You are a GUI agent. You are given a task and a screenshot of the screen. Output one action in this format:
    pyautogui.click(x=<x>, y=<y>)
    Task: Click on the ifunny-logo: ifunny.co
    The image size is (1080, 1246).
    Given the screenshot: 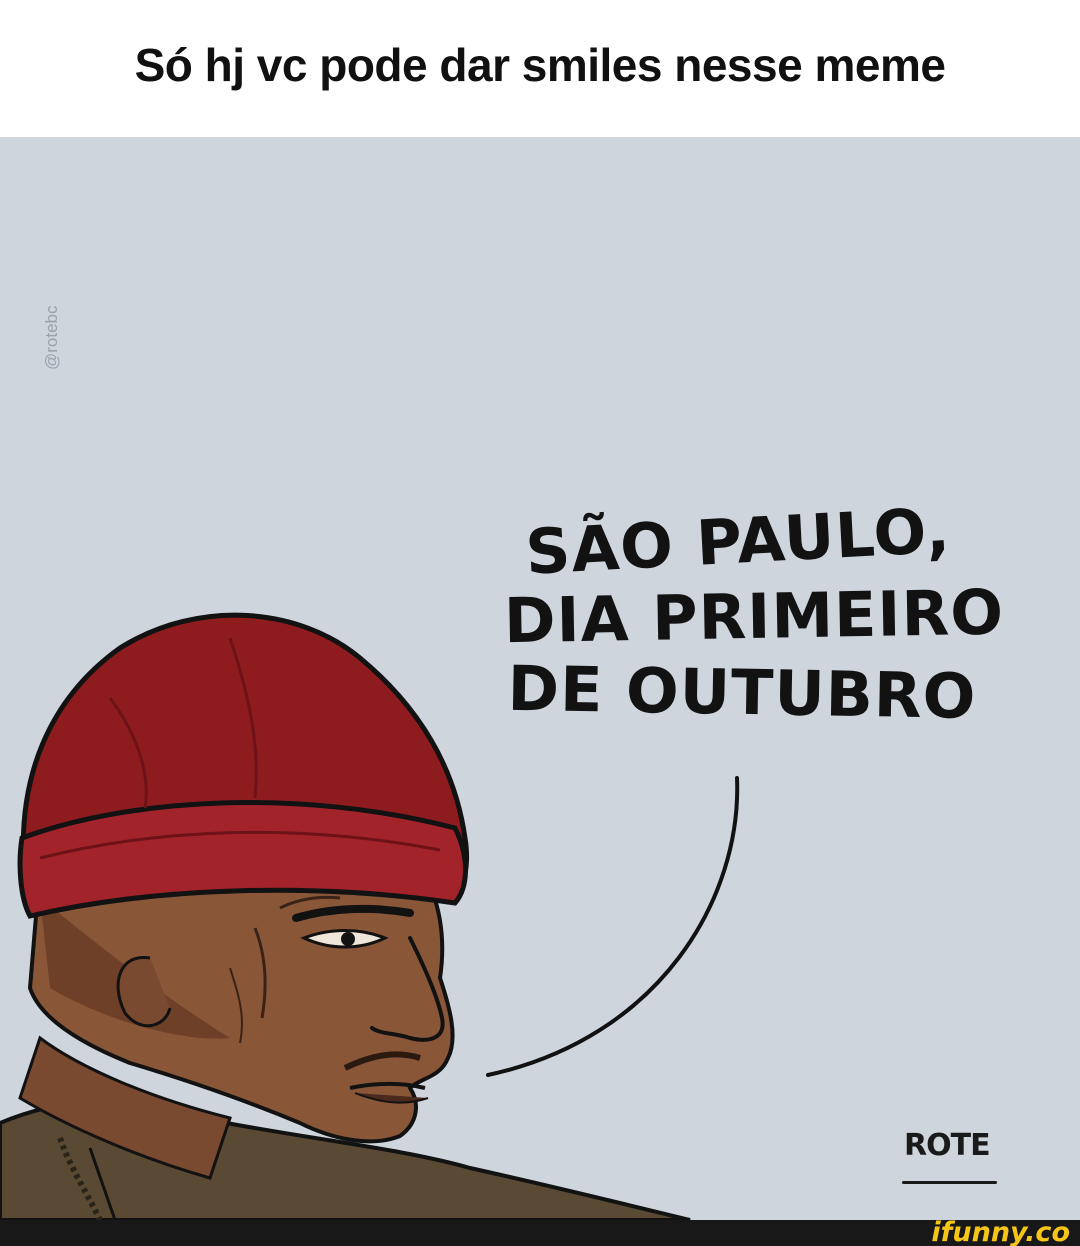 What is the action you would take?
    pyautogui.click(x=1000, y=1231)
    